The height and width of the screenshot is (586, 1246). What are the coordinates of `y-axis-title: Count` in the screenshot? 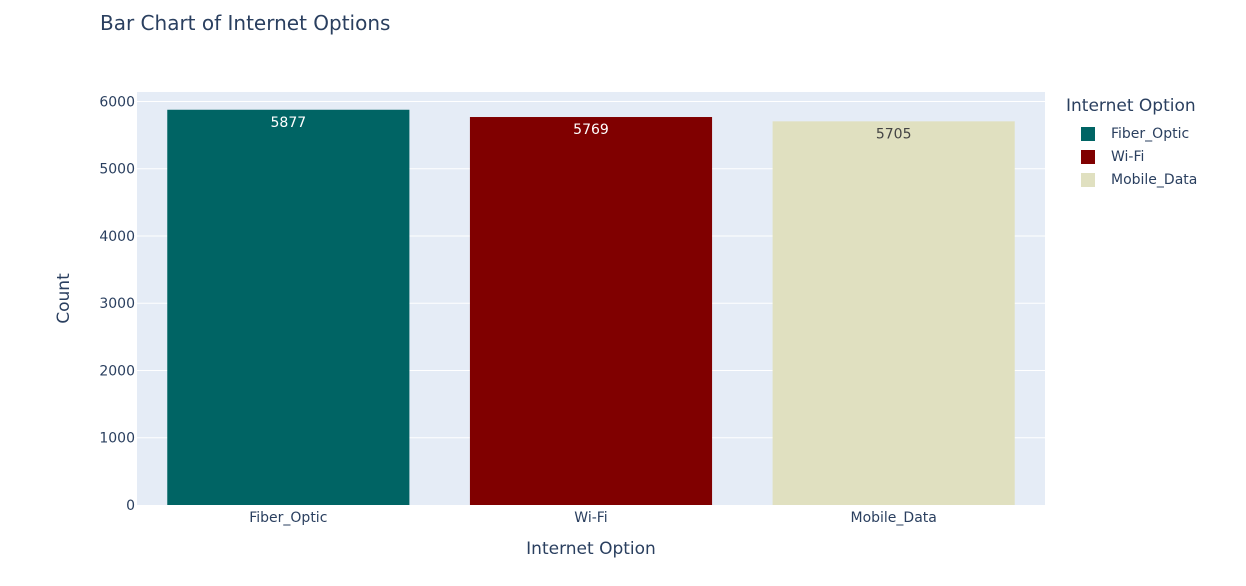 It's located at (64, 298).